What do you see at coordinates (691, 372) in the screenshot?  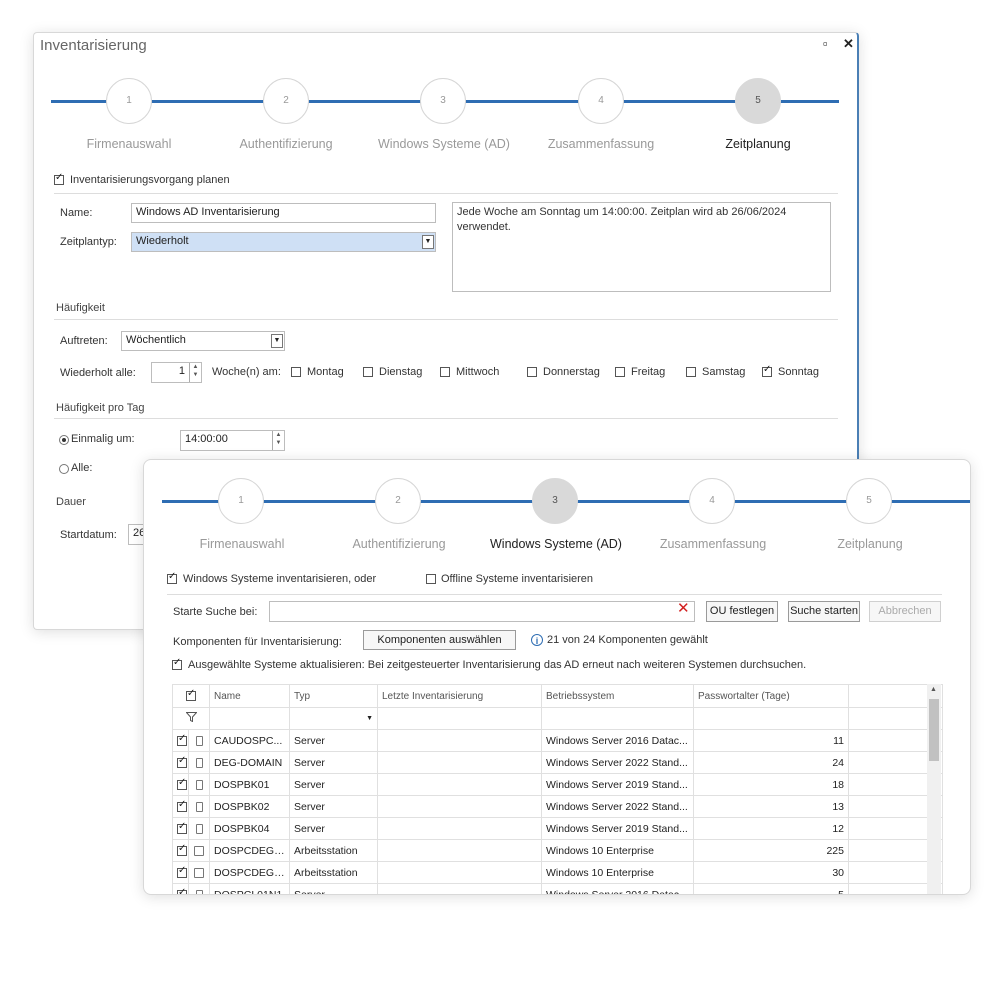 I see `day-checkbox-samstag` at bounding box center [691, 372].